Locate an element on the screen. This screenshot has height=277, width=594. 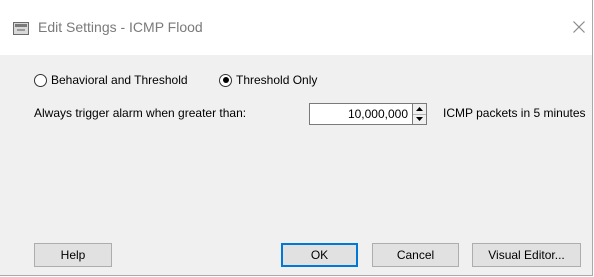
ok-button: OK is located at coordinates (319, 255).